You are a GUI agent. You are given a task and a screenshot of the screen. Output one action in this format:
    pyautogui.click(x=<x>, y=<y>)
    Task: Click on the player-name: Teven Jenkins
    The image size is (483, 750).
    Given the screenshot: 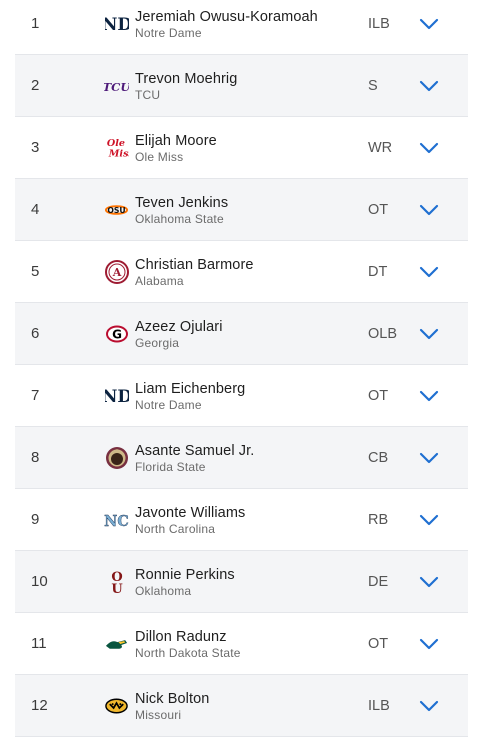 What is the action you would take?
    pyautogui.click(x=182, y=203)
    